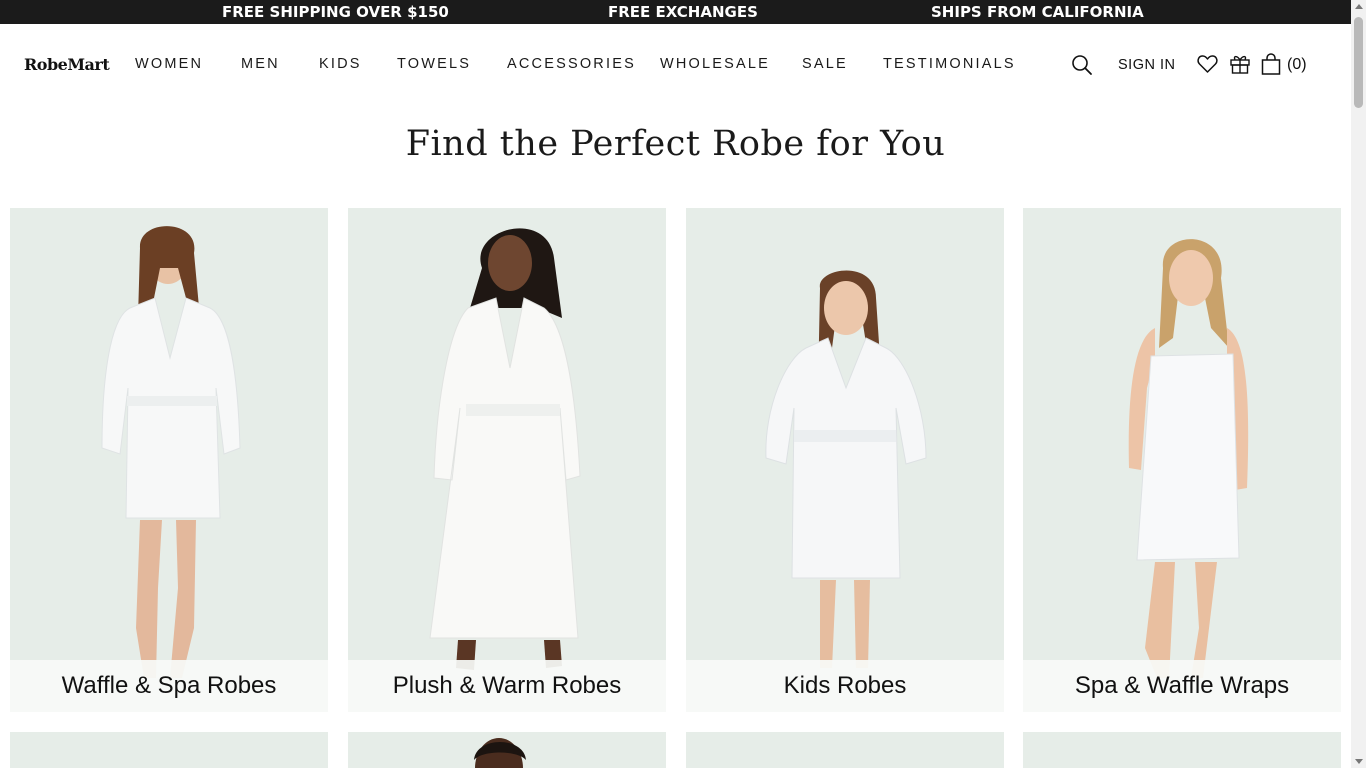 The image size is (1366, 768). I want to click on category-label: Kids Robes, so click(845, 686).